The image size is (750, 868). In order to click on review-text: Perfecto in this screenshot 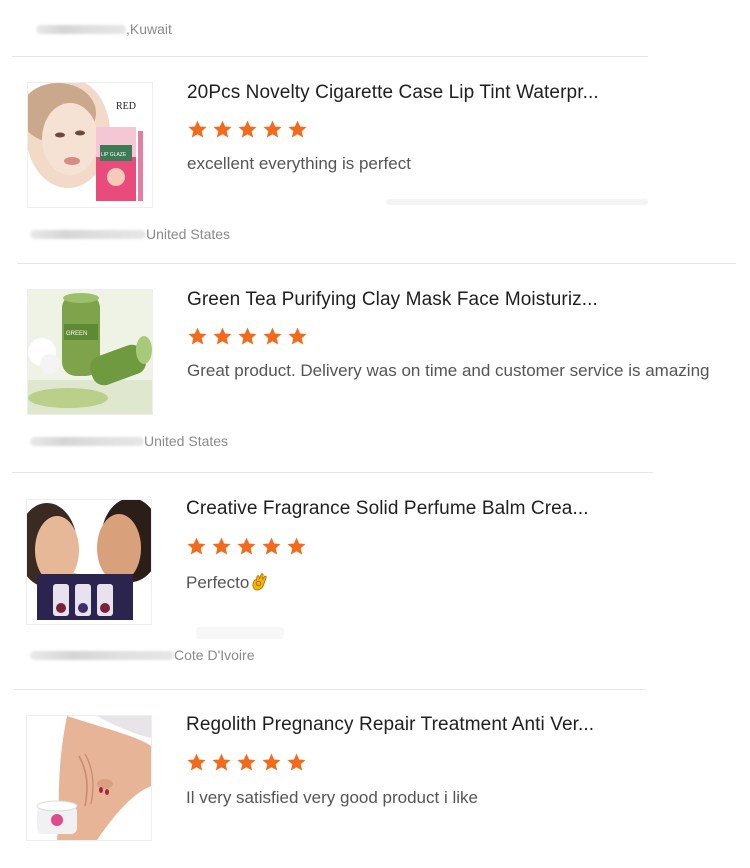, I will do `click(218, 582)`.